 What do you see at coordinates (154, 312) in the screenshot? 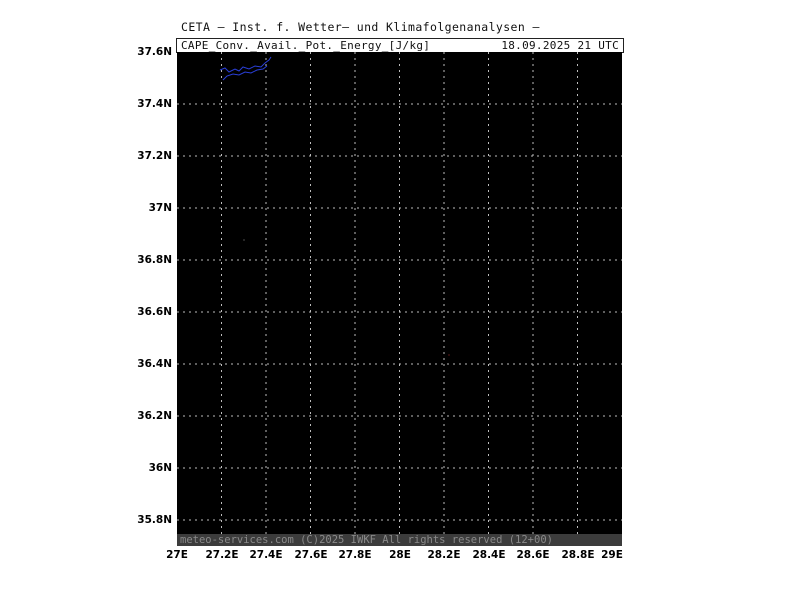
I see `lat-label: 36.6N` at bounding box center [154, 312].